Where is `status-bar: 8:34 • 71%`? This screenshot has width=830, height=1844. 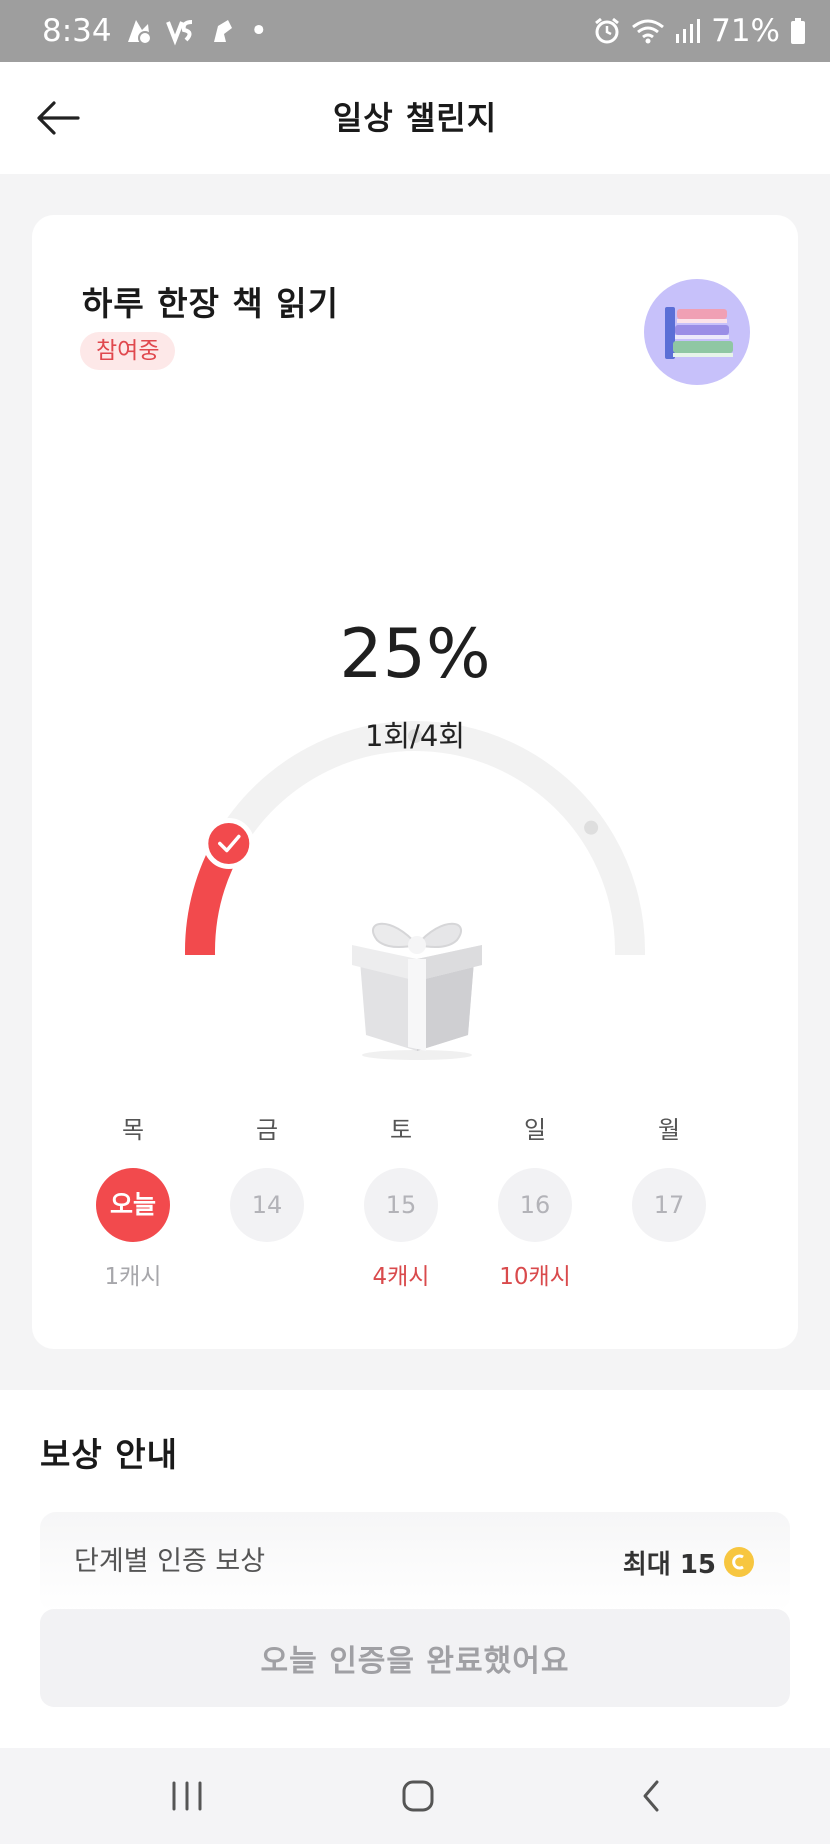
status-bar: 8:34 • 71% is located at coordinates (415, 31).